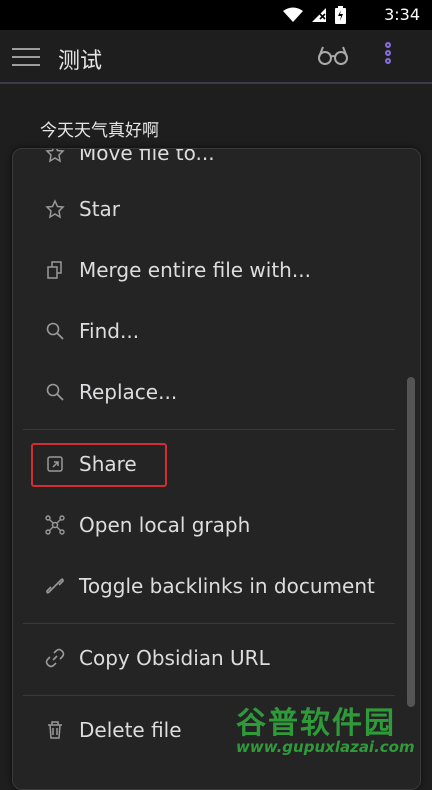  What do you see at coordinates (390, 57) in the screenshot?
I see `more-options-icon` at bounding box center [390, 57].